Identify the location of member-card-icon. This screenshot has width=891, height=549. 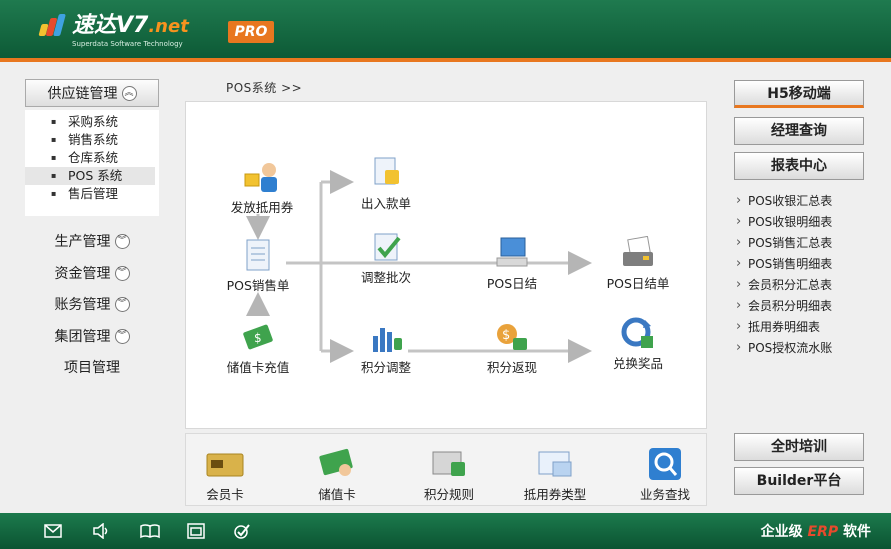
(225, 464).